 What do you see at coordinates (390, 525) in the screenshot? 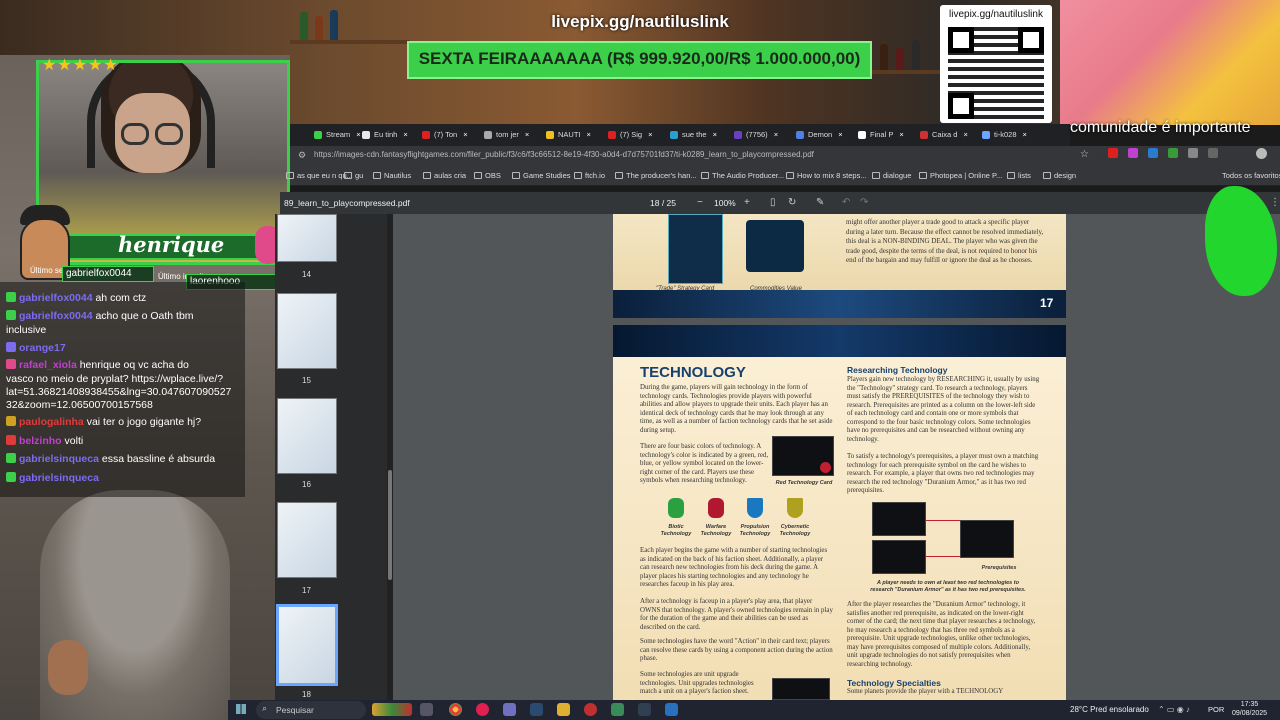
I see `scrollbar-thumb` at bounding box center [390, 525].